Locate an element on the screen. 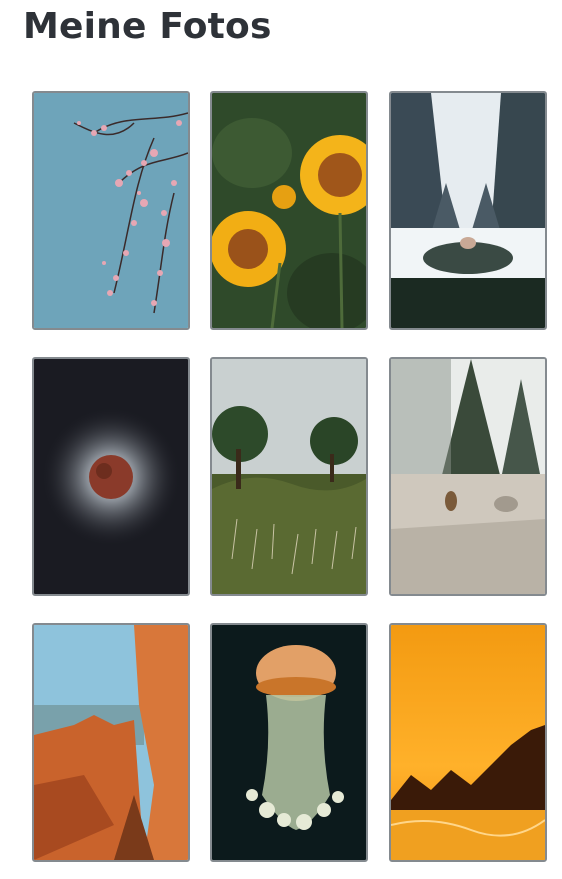  photo-cherry-blossom is located at coordinates (111, 210).